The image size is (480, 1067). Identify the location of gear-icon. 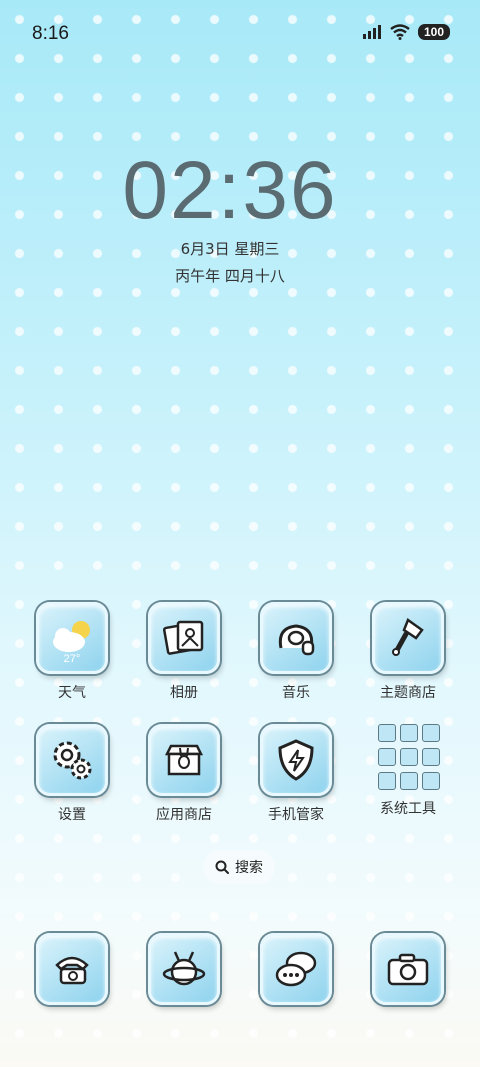
(72, 760).